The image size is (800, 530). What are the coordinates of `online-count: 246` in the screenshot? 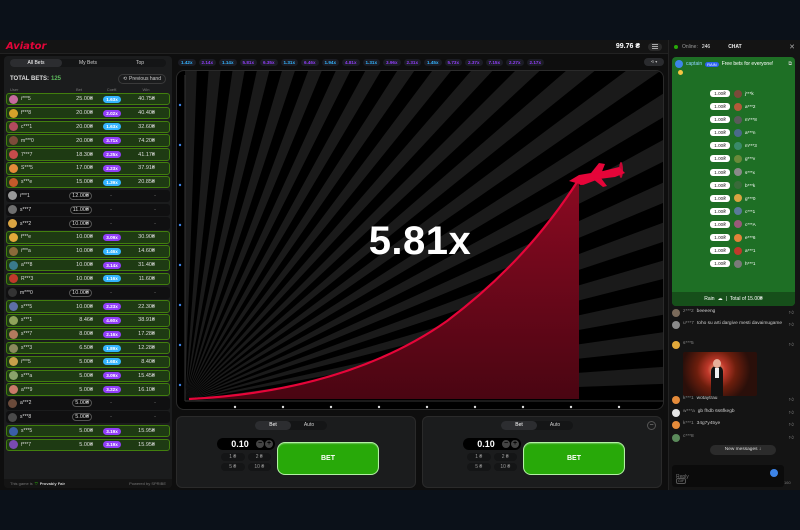 It's located at (706, 47).